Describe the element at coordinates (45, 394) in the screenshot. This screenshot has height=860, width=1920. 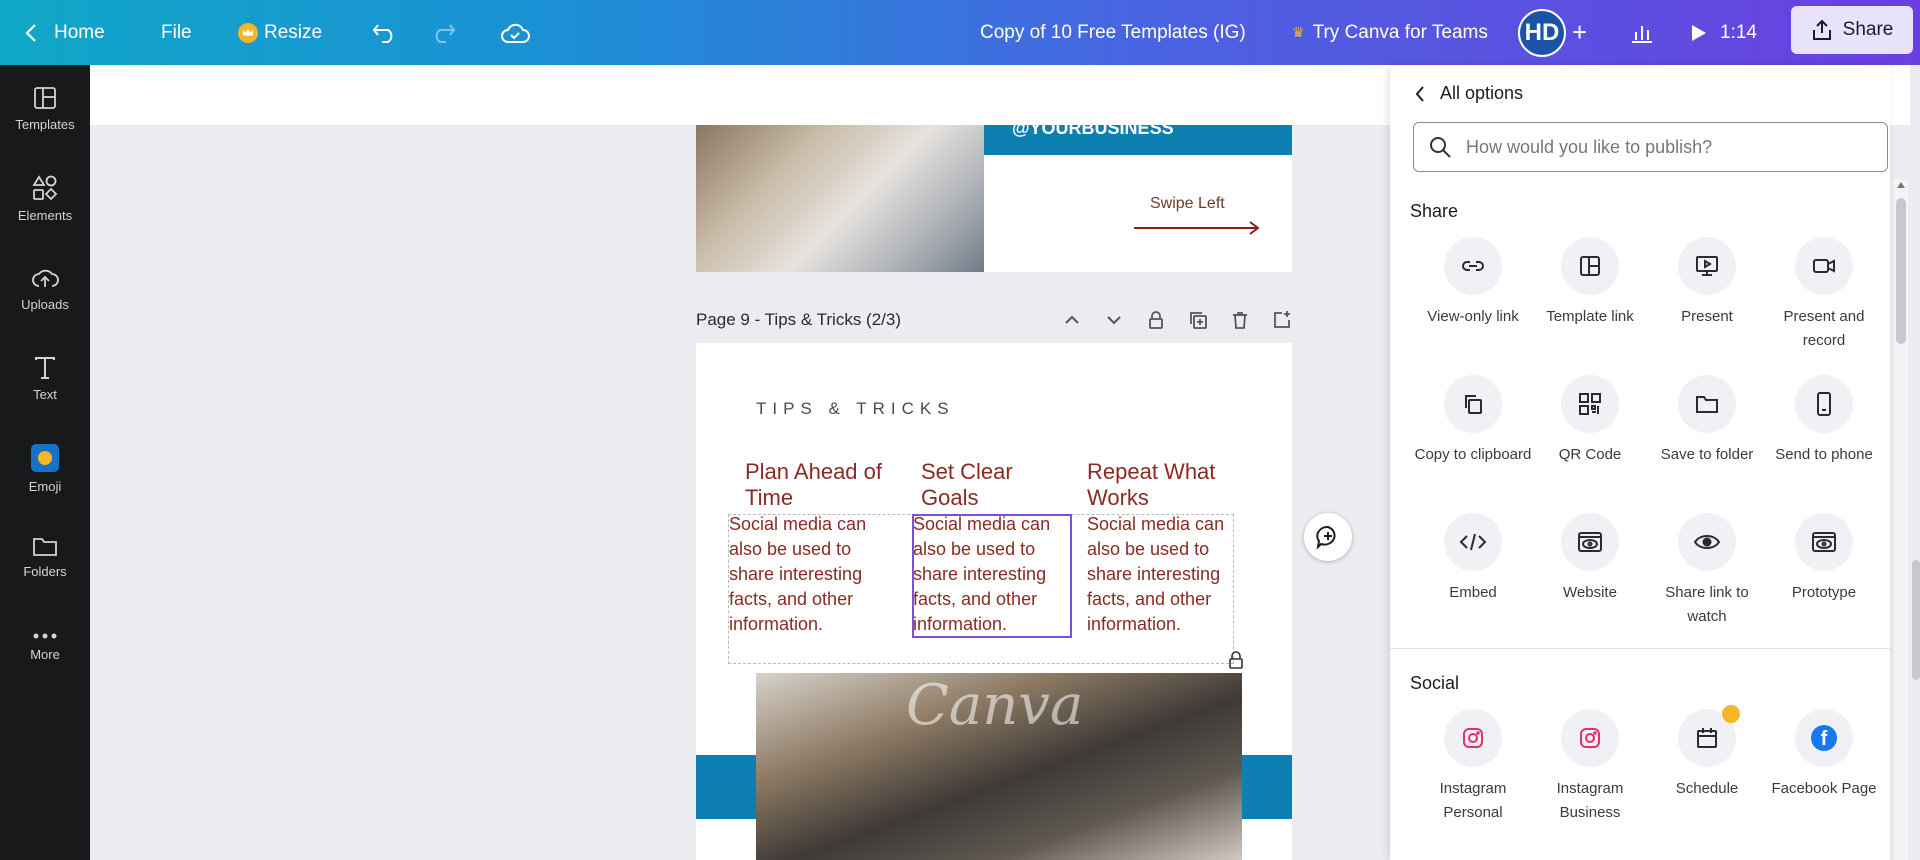
I see `rail-label: Text` at that location.